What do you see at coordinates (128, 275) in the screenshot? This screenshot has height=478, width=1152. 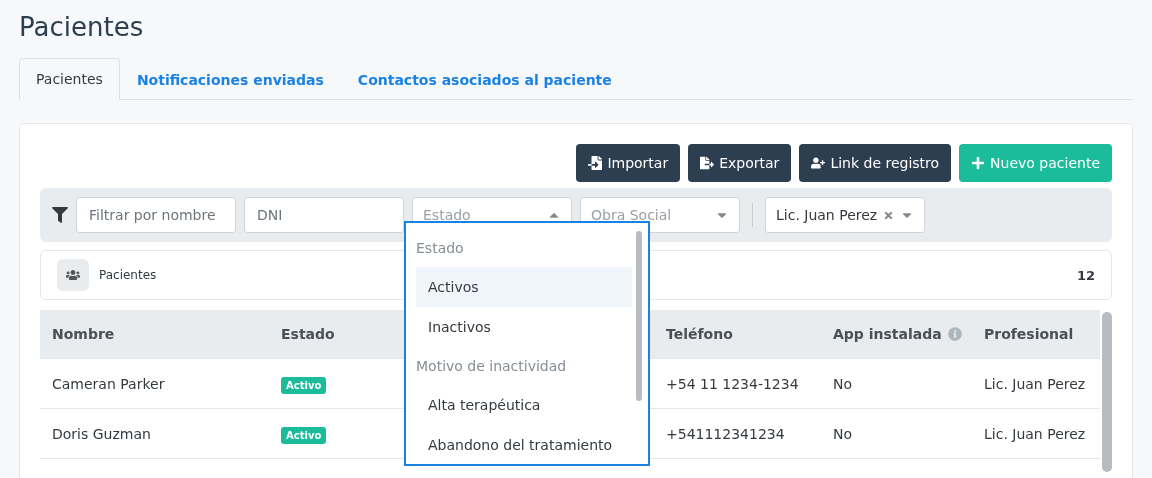 I see `summary-label: Pacientes` at bounding box center [128, 275].